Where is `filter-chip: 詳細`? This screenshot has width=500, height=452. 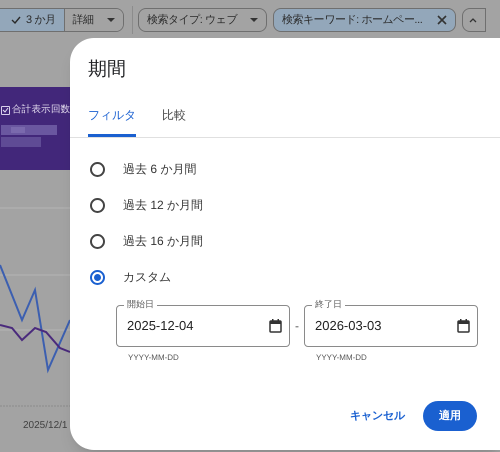
filter-chip: 詳細 is located at coordinates (93, 20).